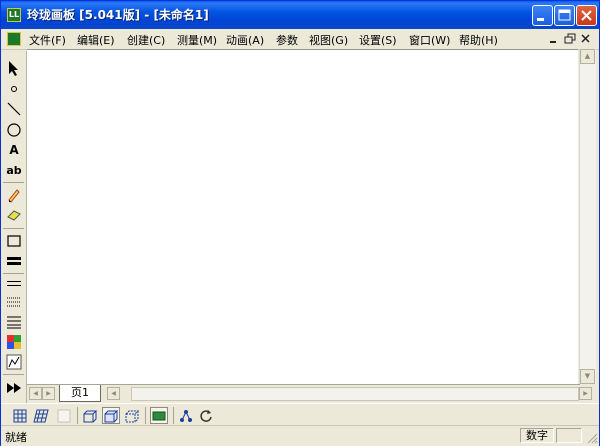 The width and height of the screenshot is (600, 446). I want to click on text-tool-icon: A, so click(14, 150).